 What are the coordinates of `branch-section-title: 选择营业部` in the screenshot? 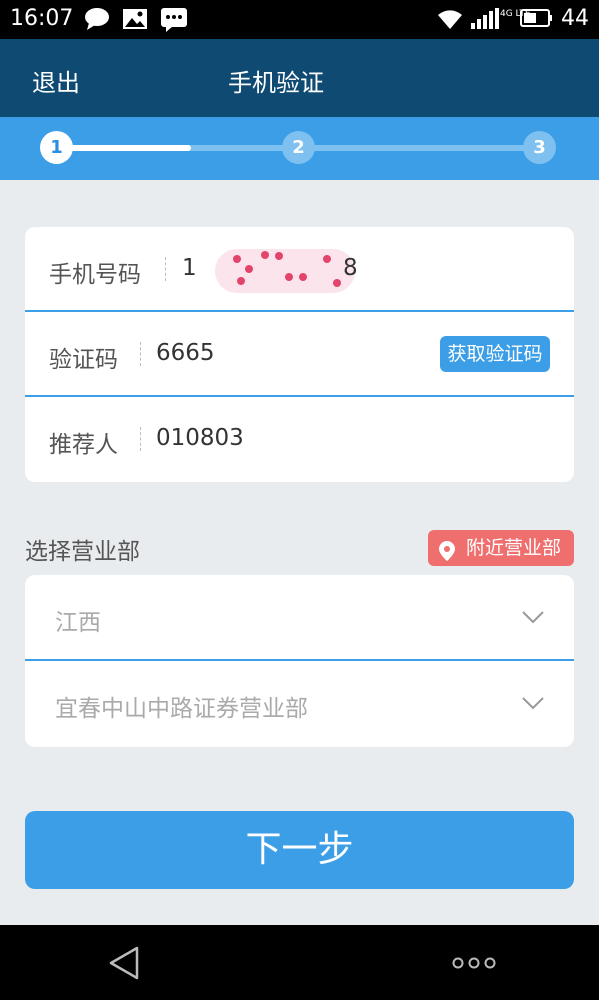 It's located at (82, 552).